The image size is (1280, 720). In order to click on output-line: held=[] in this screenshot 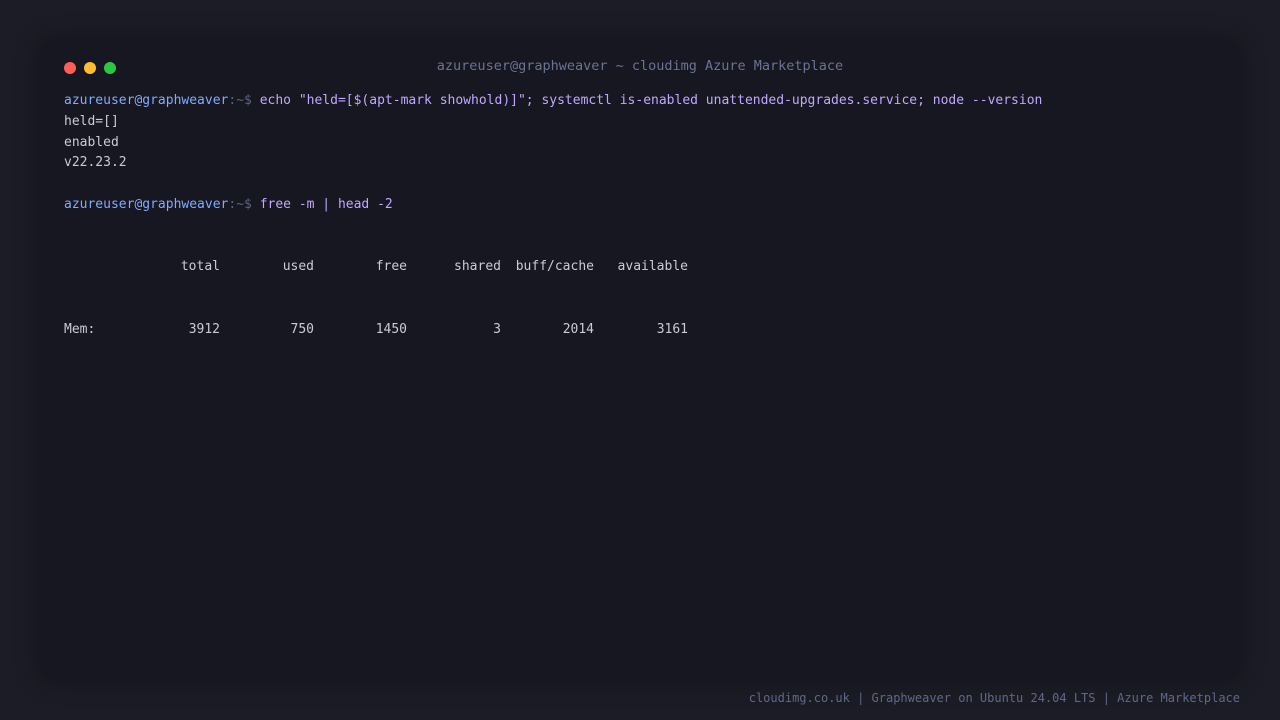, I will do `click(91, 121)`.